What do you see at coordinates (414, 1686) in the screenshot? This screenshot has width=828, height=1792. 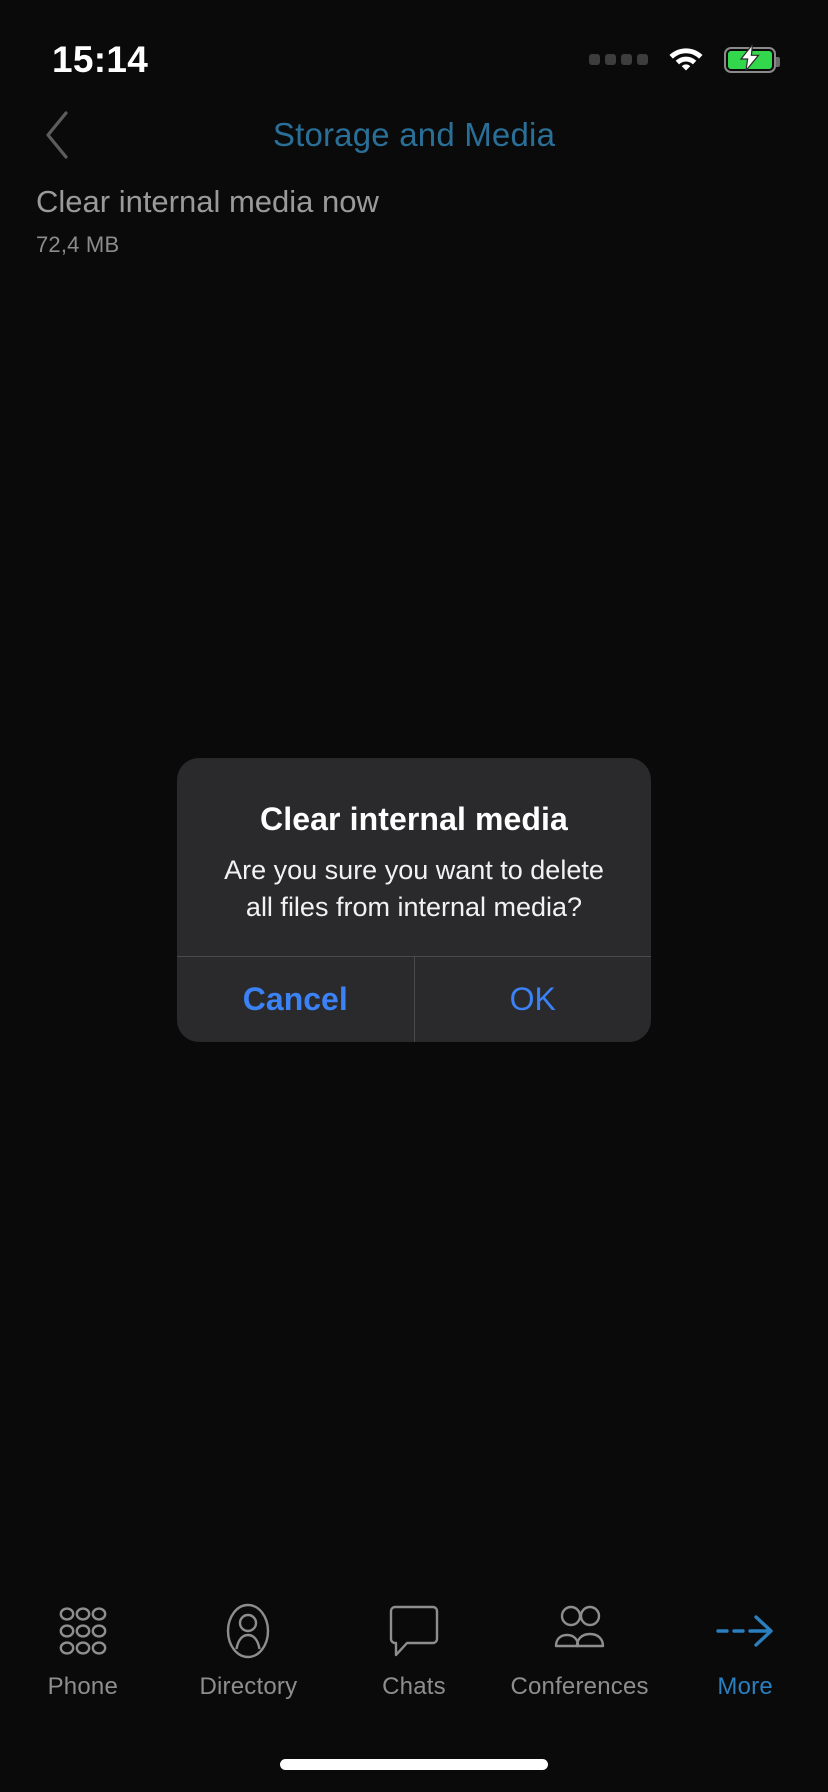 I see `tab-label: Chats` at bounding box center [414, 1686].